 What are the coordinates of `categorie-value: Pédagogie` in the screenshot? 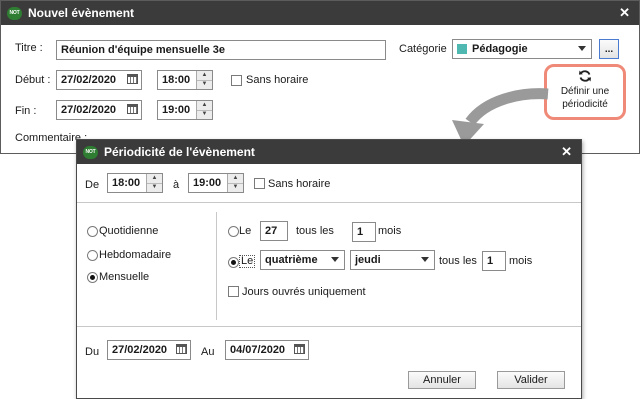 It's located at (500, 49).